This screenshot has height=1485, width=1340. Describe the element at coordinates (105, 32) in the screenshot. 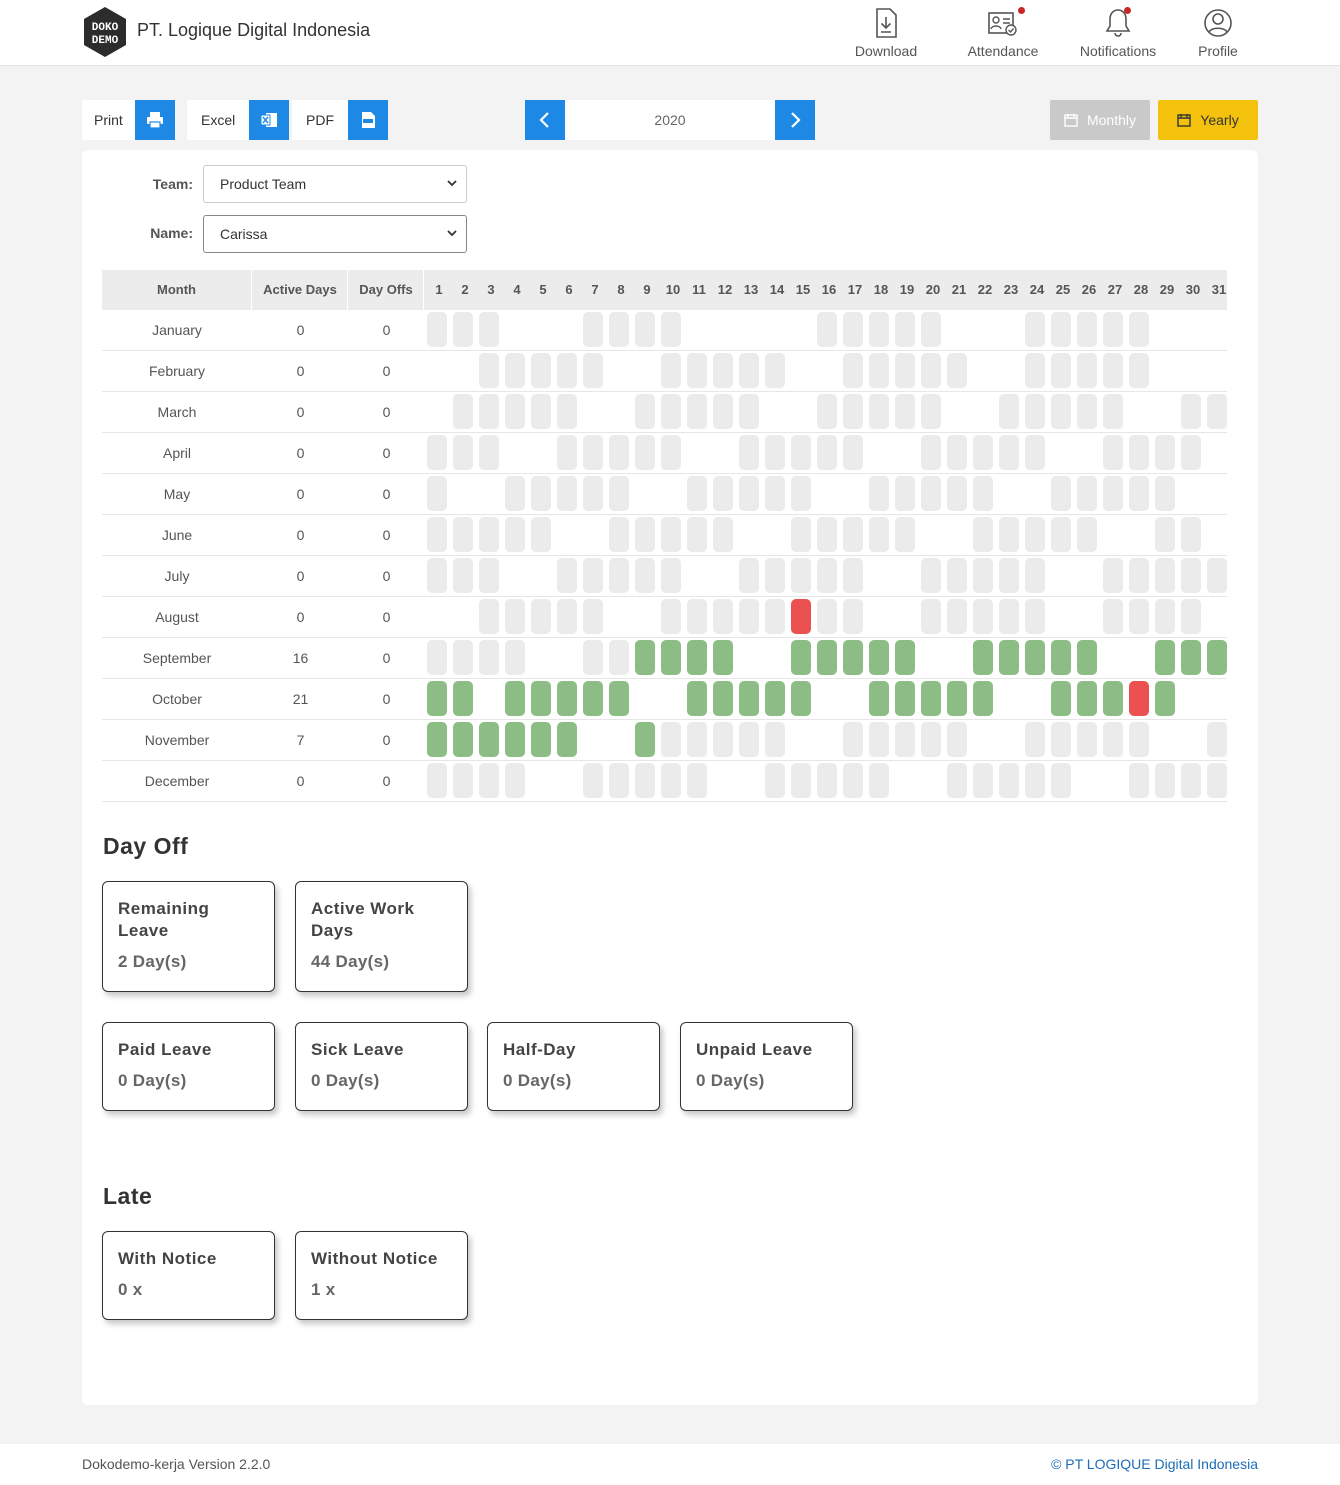

I see `logo: DOKO DEMO` at that location.